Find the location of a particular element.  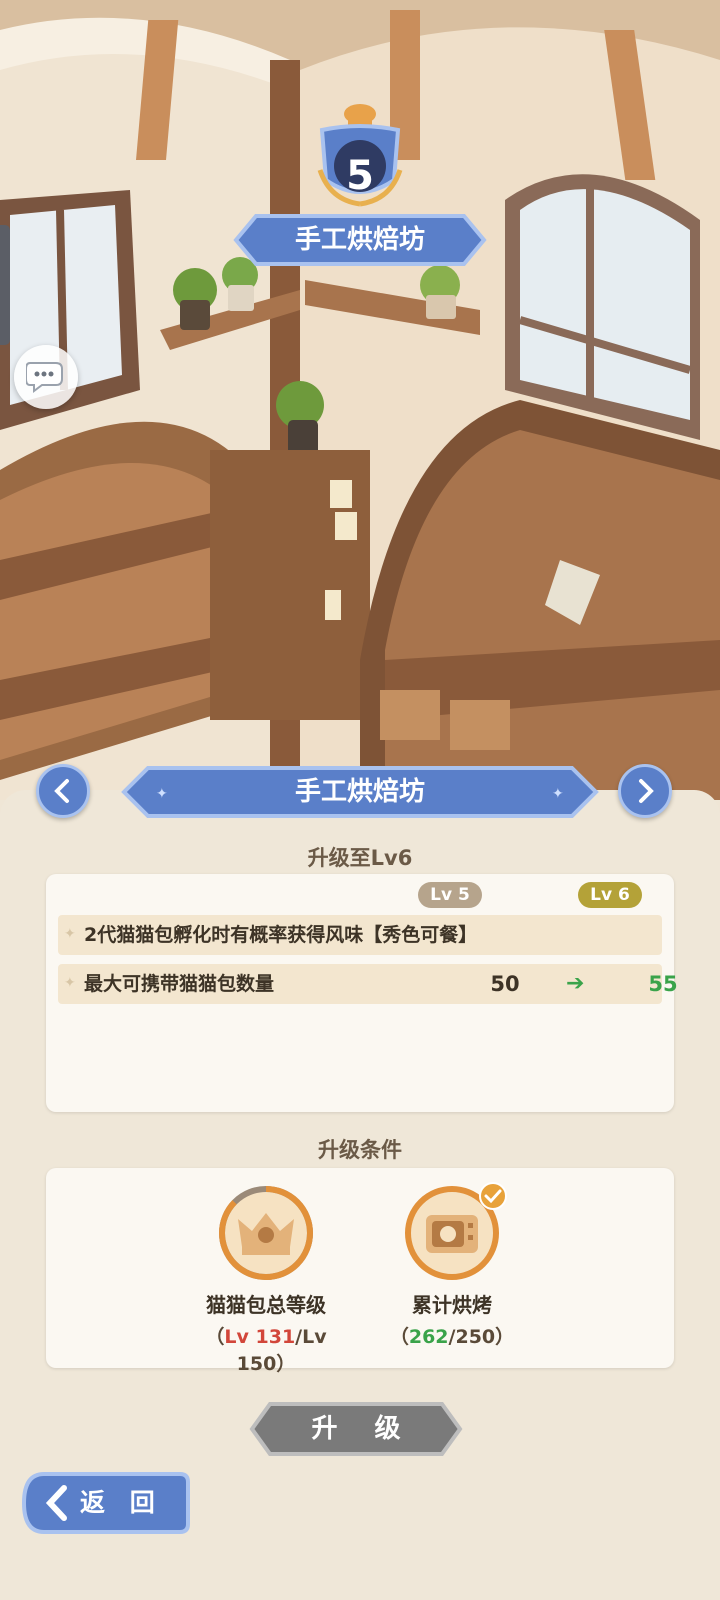

next-building-button is located at coordinates (645, 791).